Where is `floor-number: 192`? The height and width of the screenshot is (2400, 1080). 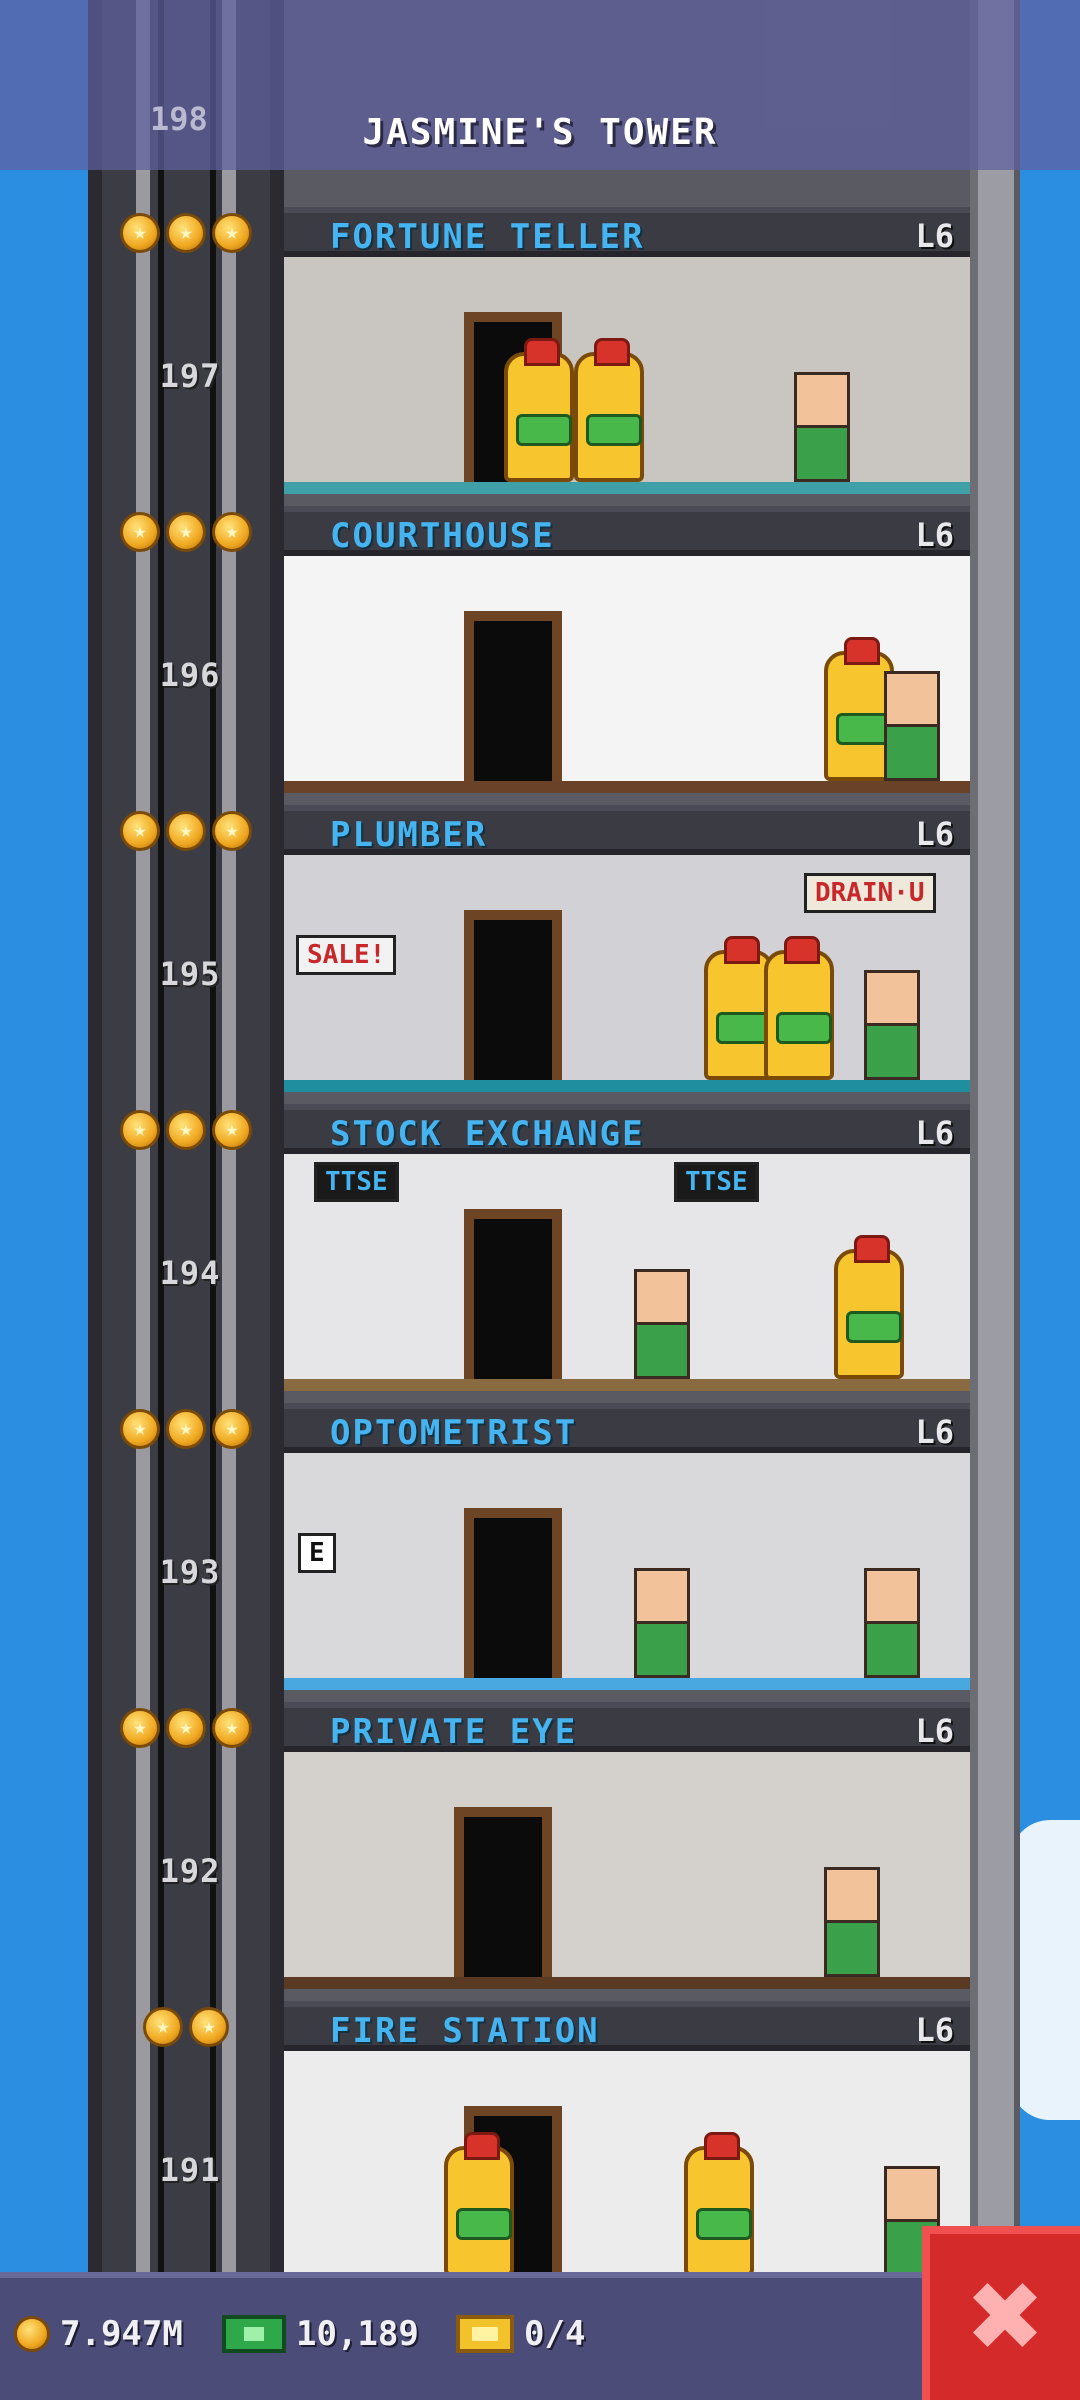
floor-number: 192 is located at coordinates (190, 1871).